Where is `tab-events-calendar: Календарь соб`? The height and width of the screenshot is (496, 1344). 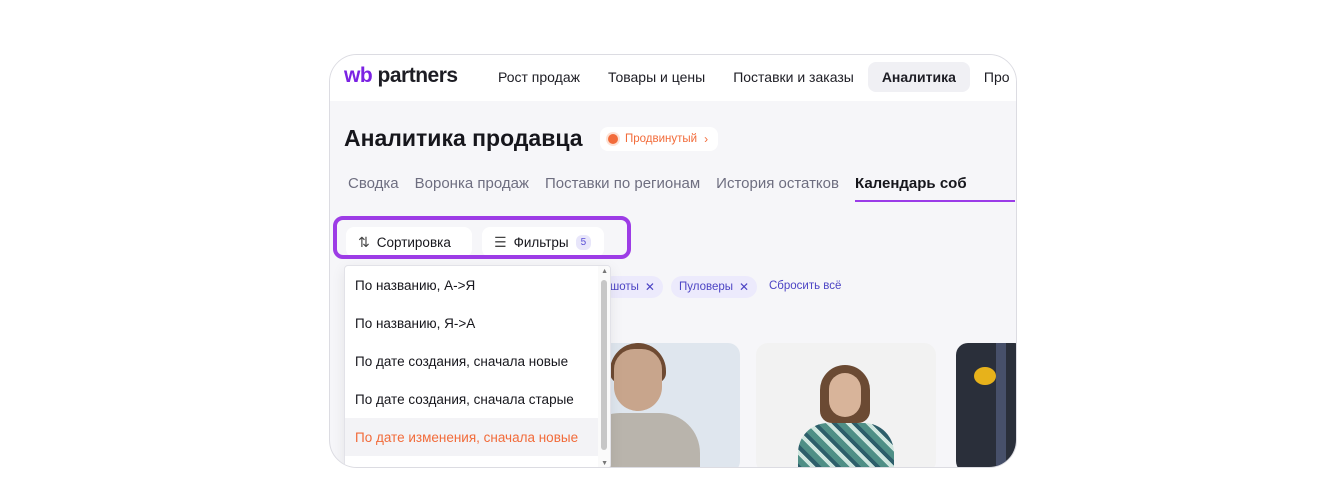
tab-events-calendar: Календарь соб is located at coordinates (931, 187).